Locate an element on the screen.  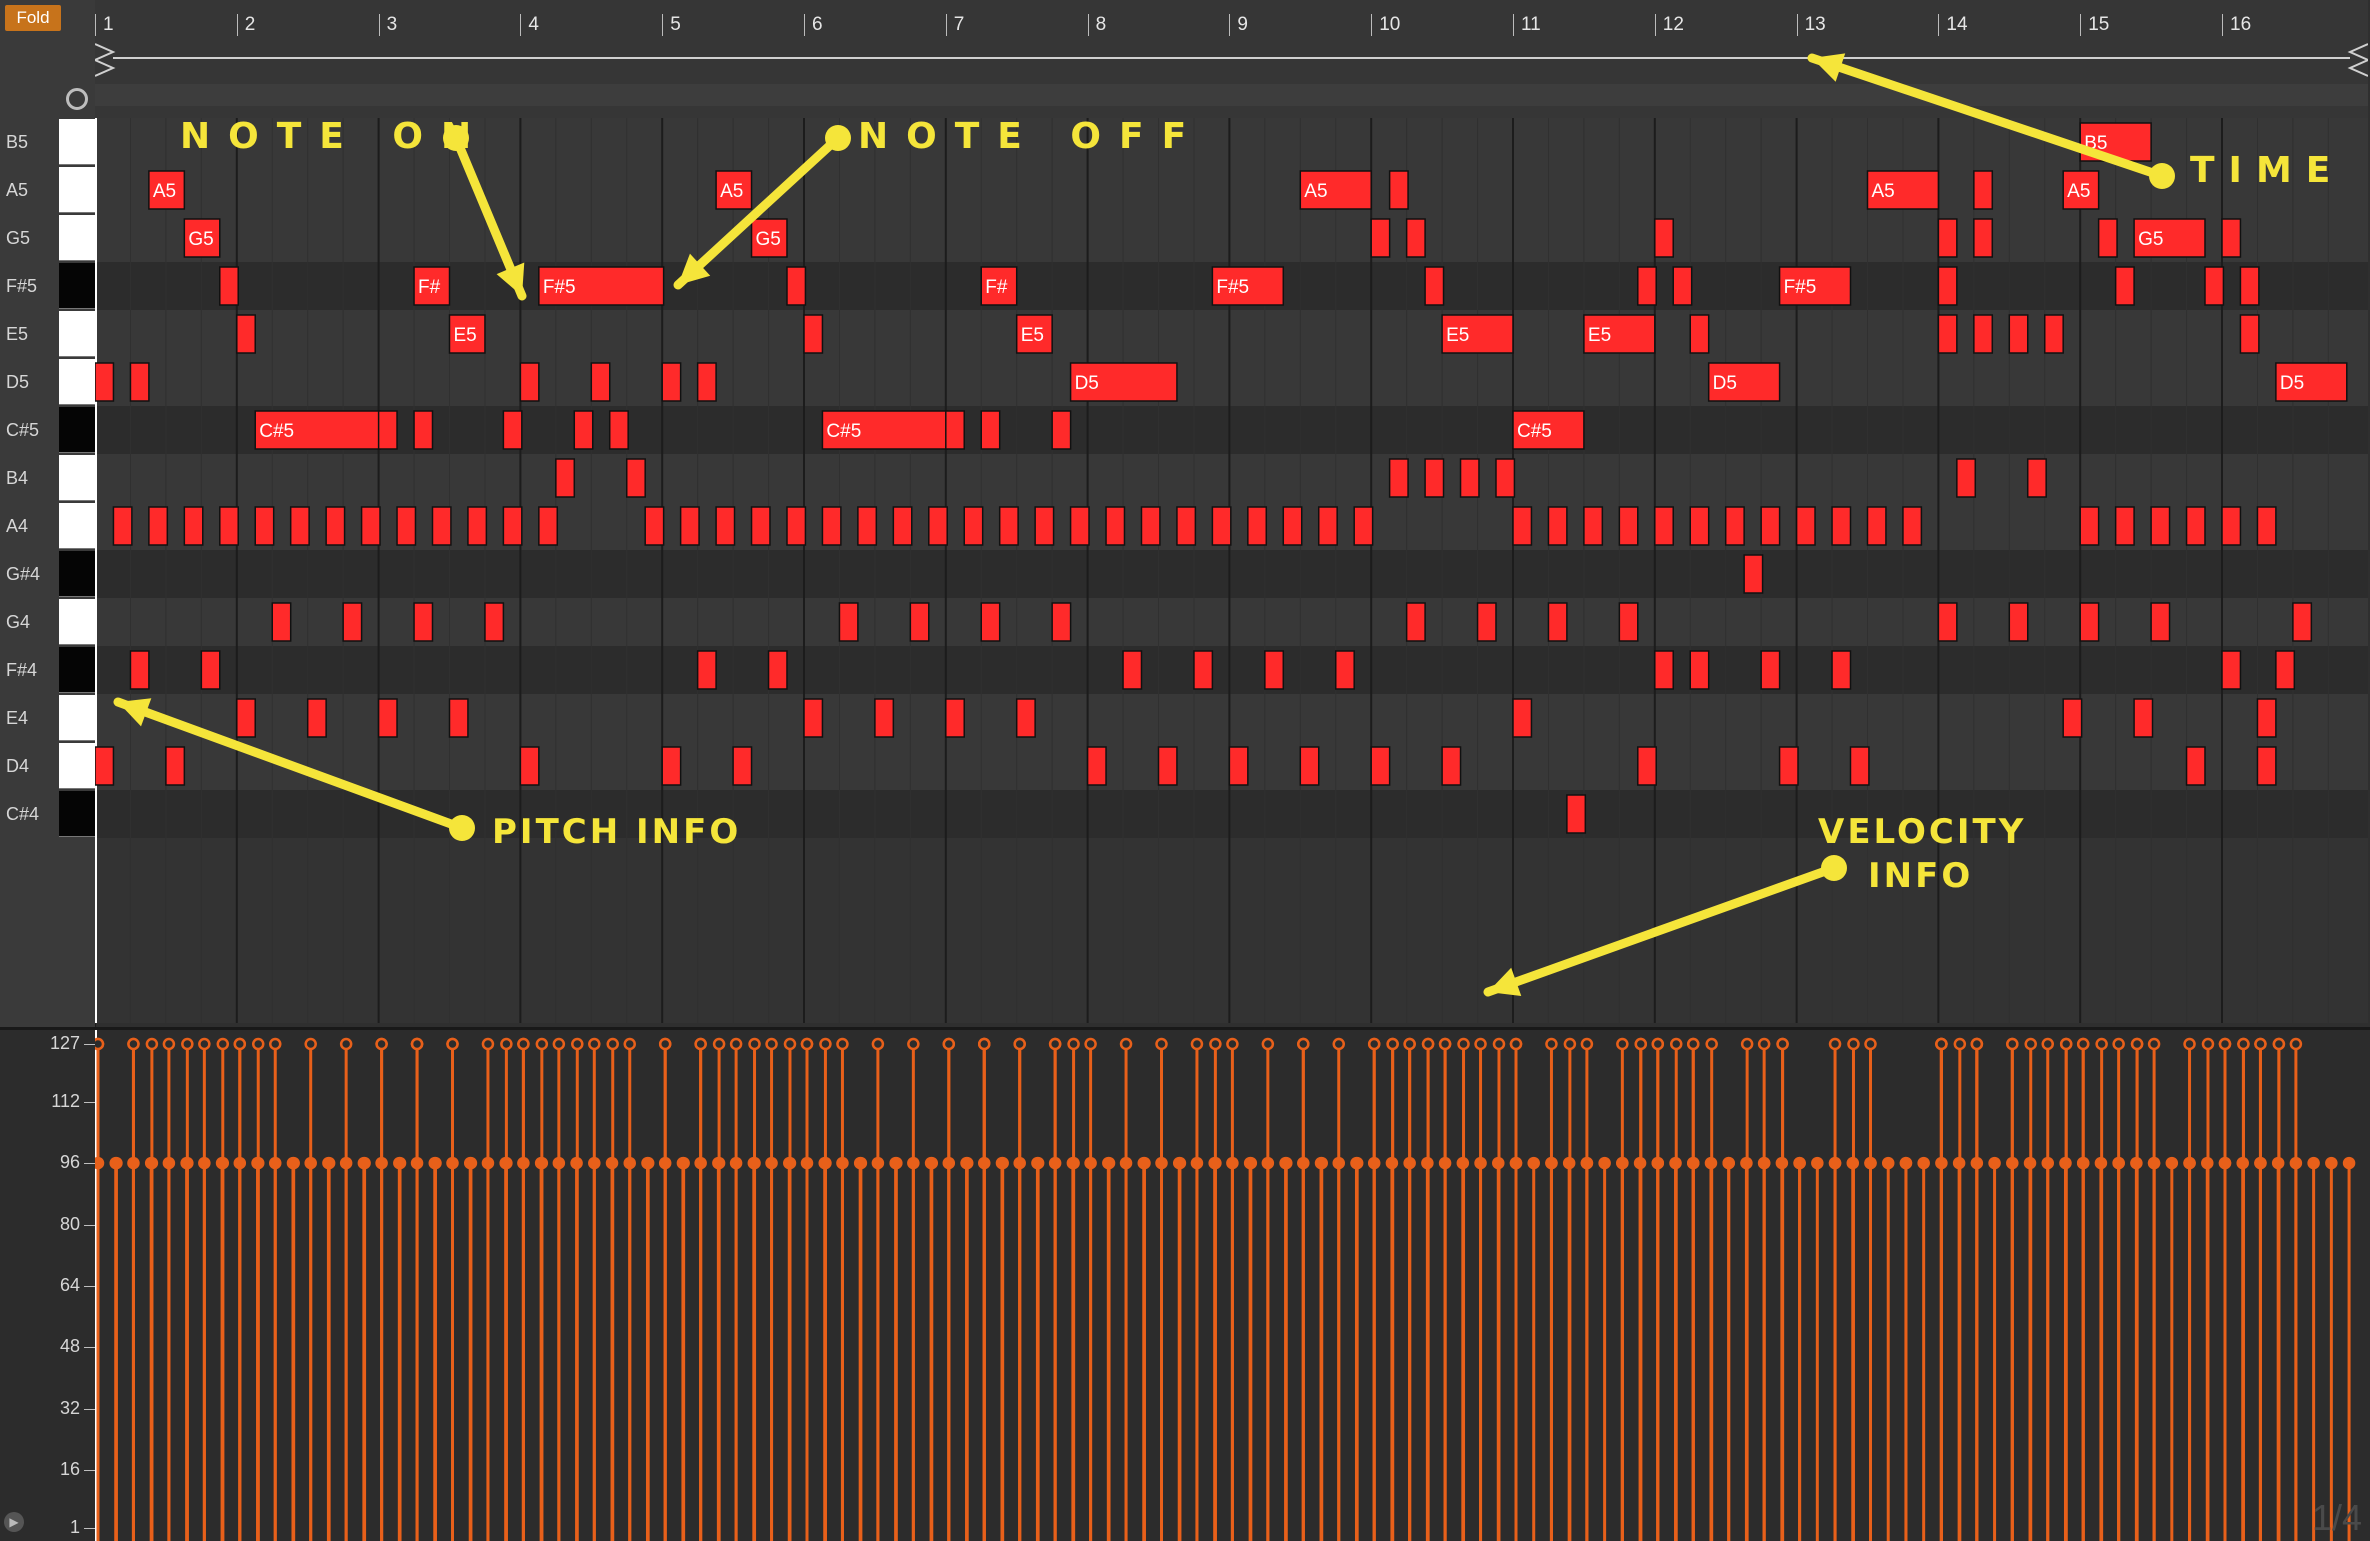
fold-button: Fold is located at coordinates (33, 18).